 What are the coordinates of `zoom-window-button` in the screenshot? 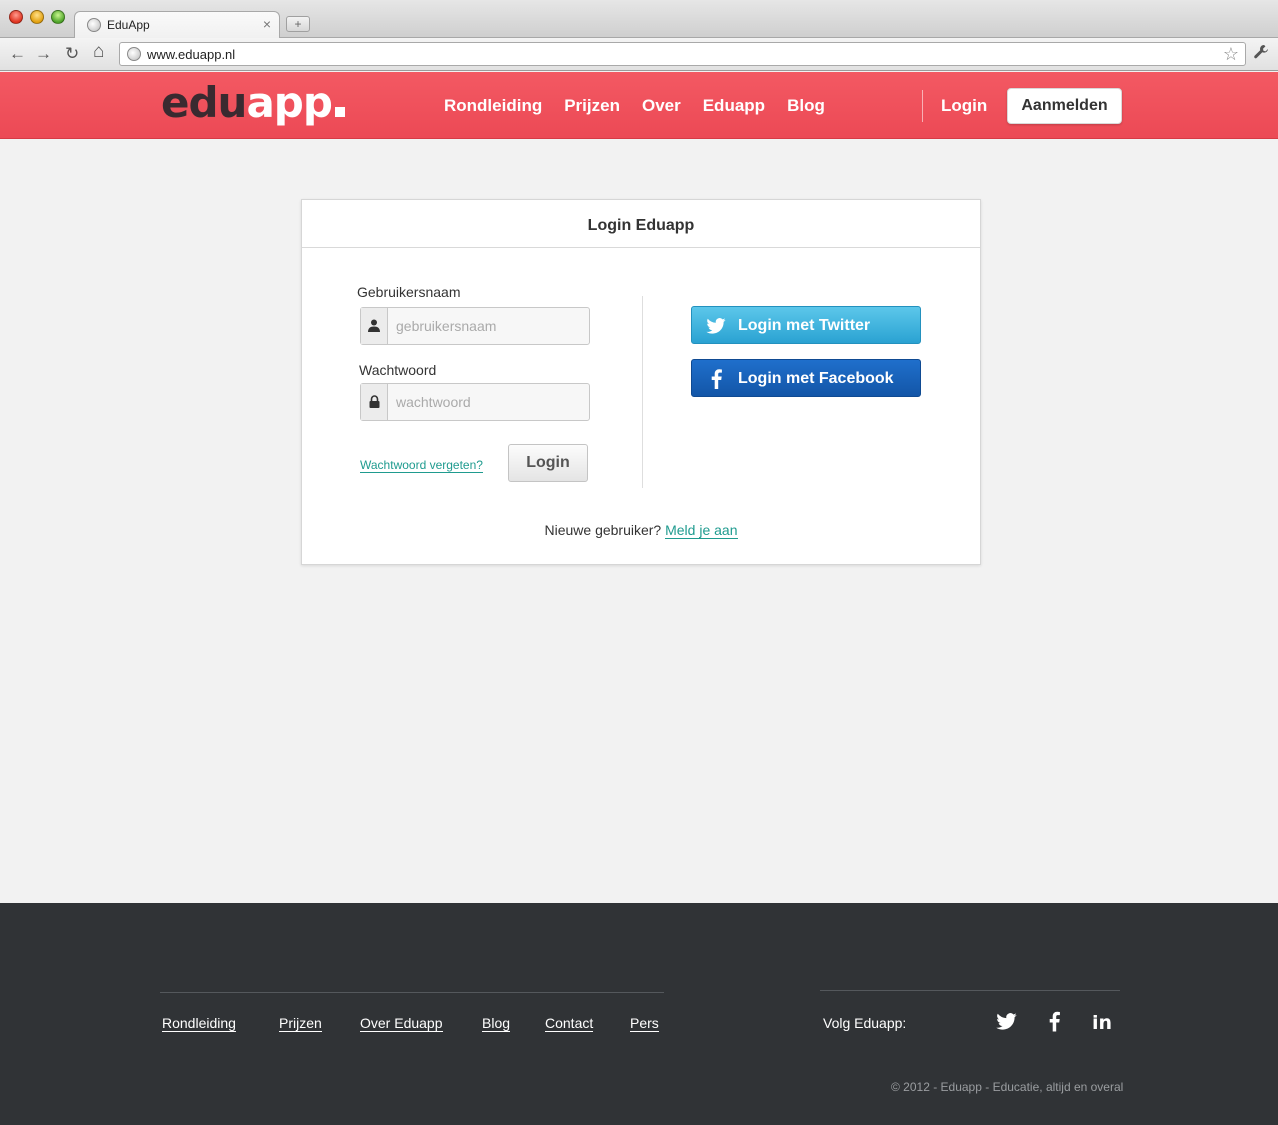 It's located at (58, 17).